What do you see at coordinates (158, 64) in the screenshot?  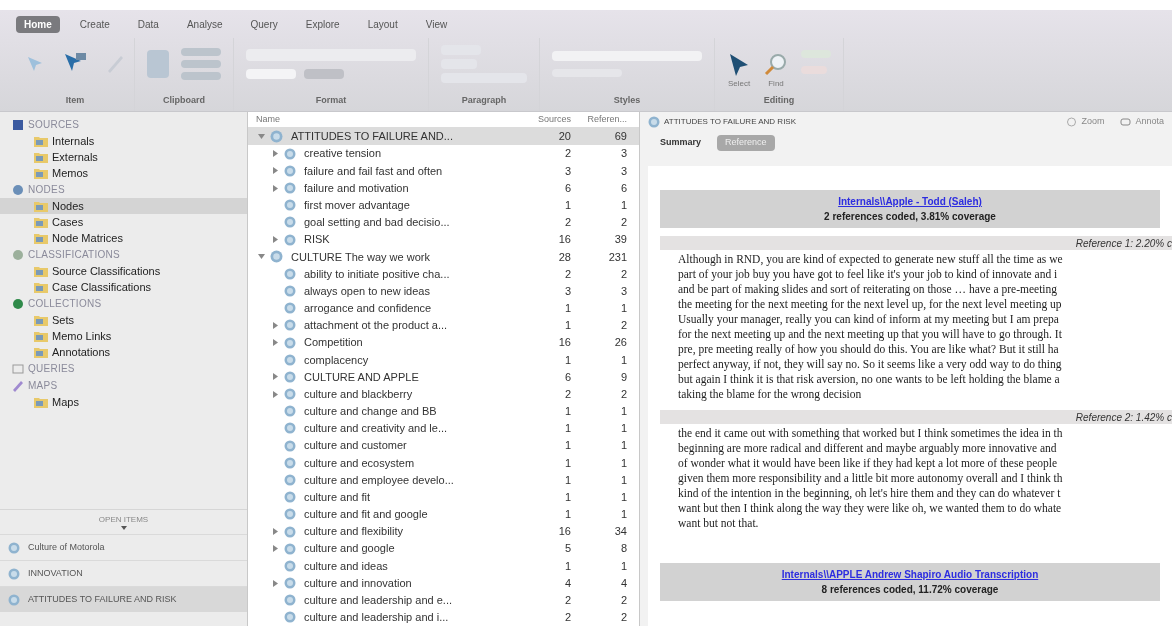 I see `paste-button` at bounding box center [158, 64].